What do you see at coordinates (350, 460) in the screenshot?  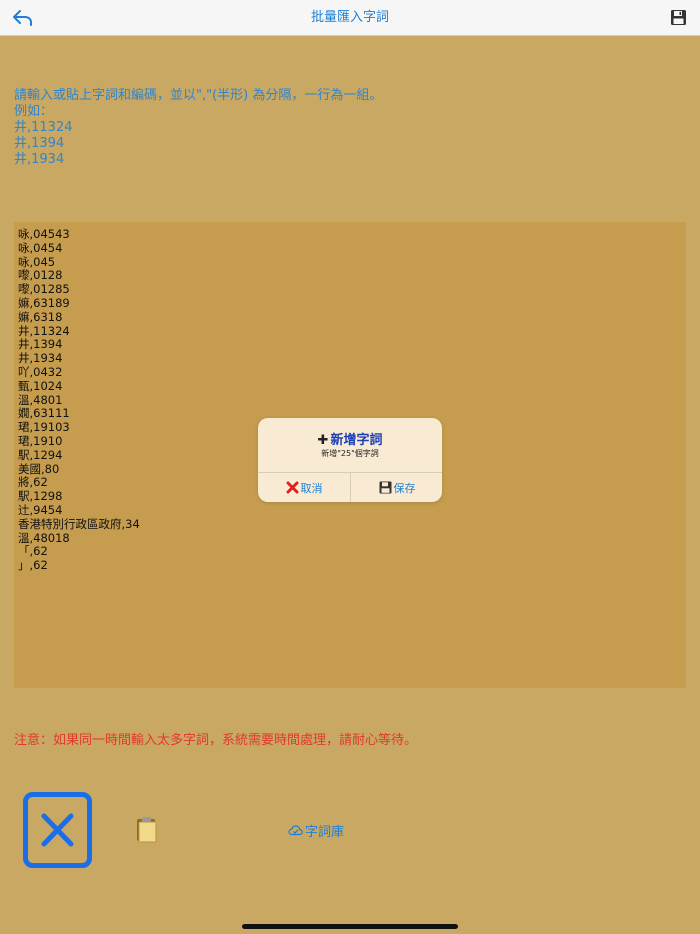 I see `add-words-dialog: ✚ 新增字詞 新增"25"個字詞 取消 保存` at bounding box center [350, 460].